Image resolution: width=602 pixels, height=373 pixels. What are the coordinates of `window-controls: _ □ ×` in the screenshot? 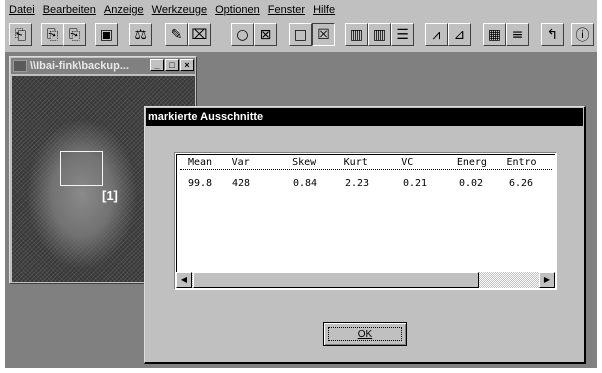 It's located at (172, 65).